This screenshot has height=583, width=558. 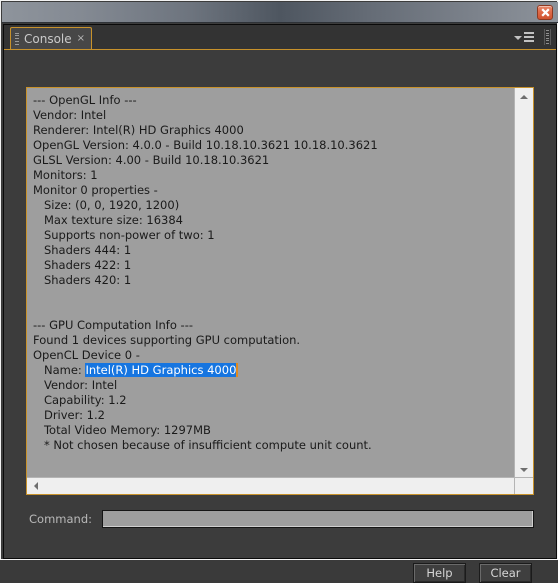 I want to click on scroll-up-arrow-icon, so click(x=524, y=96).